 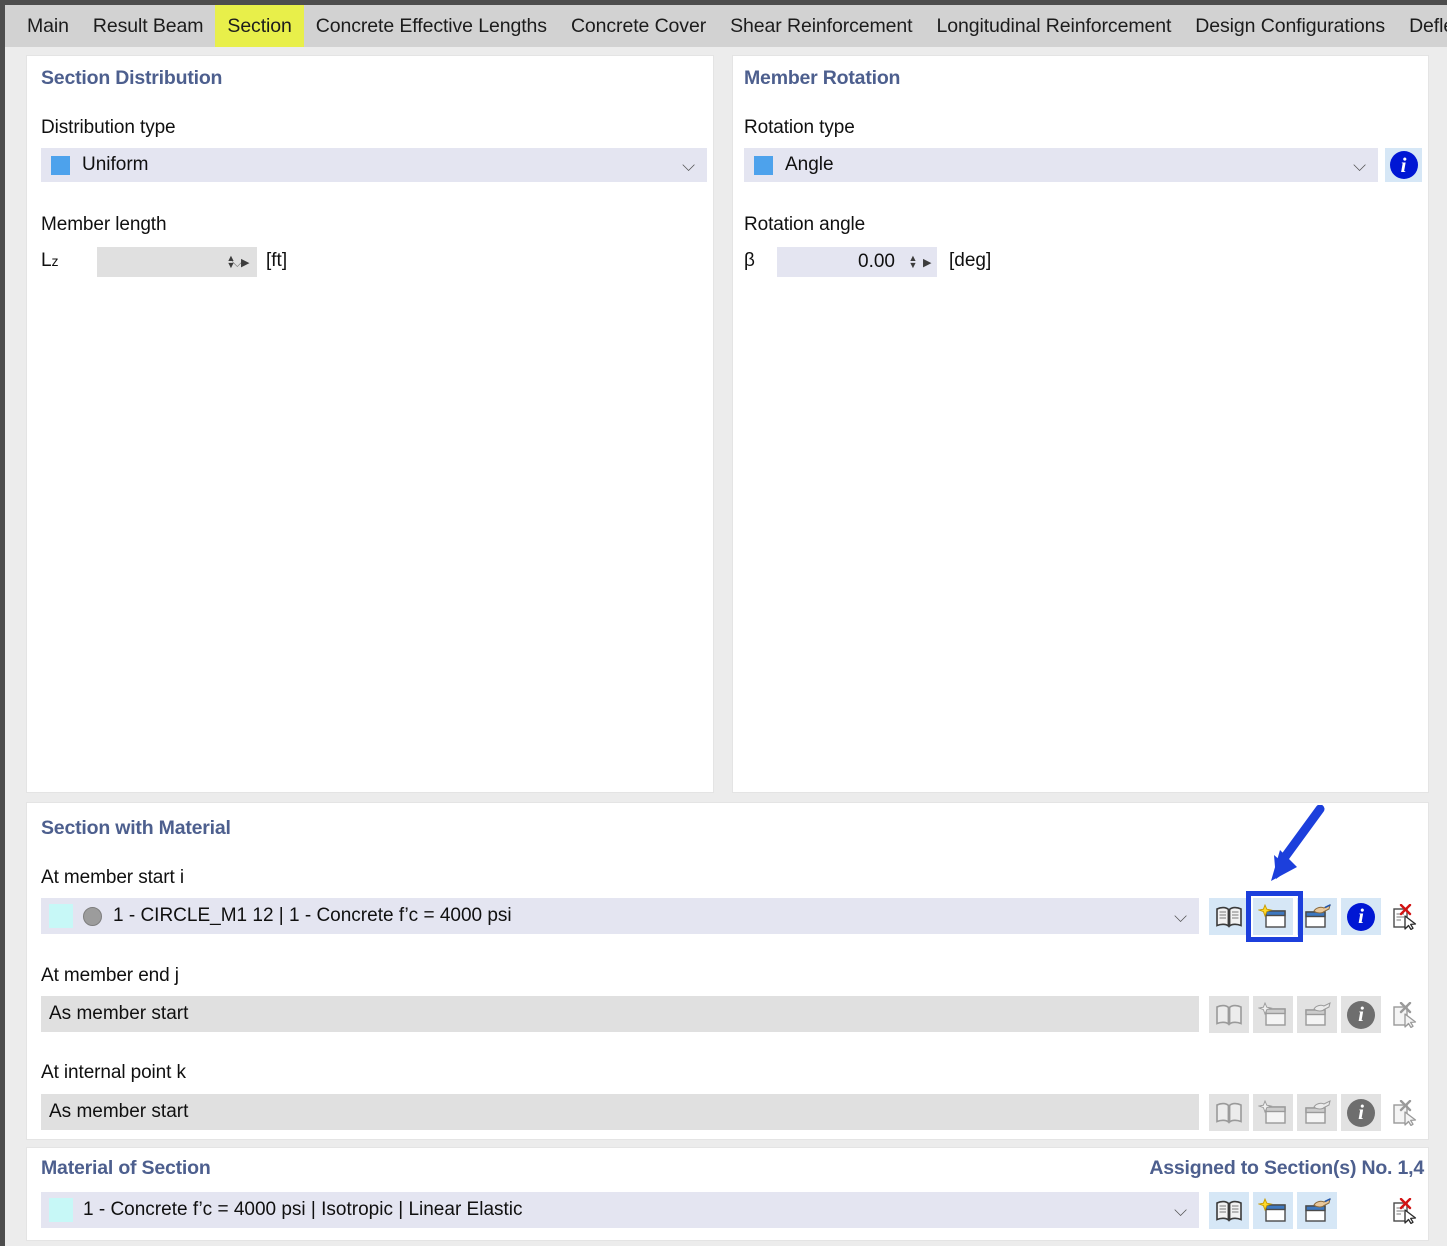 What do you see at coordinates (920, 262) in the screenshot?
I see `beta-stepper: ▲ ▼ ▶` at bounding box center [920, 262].